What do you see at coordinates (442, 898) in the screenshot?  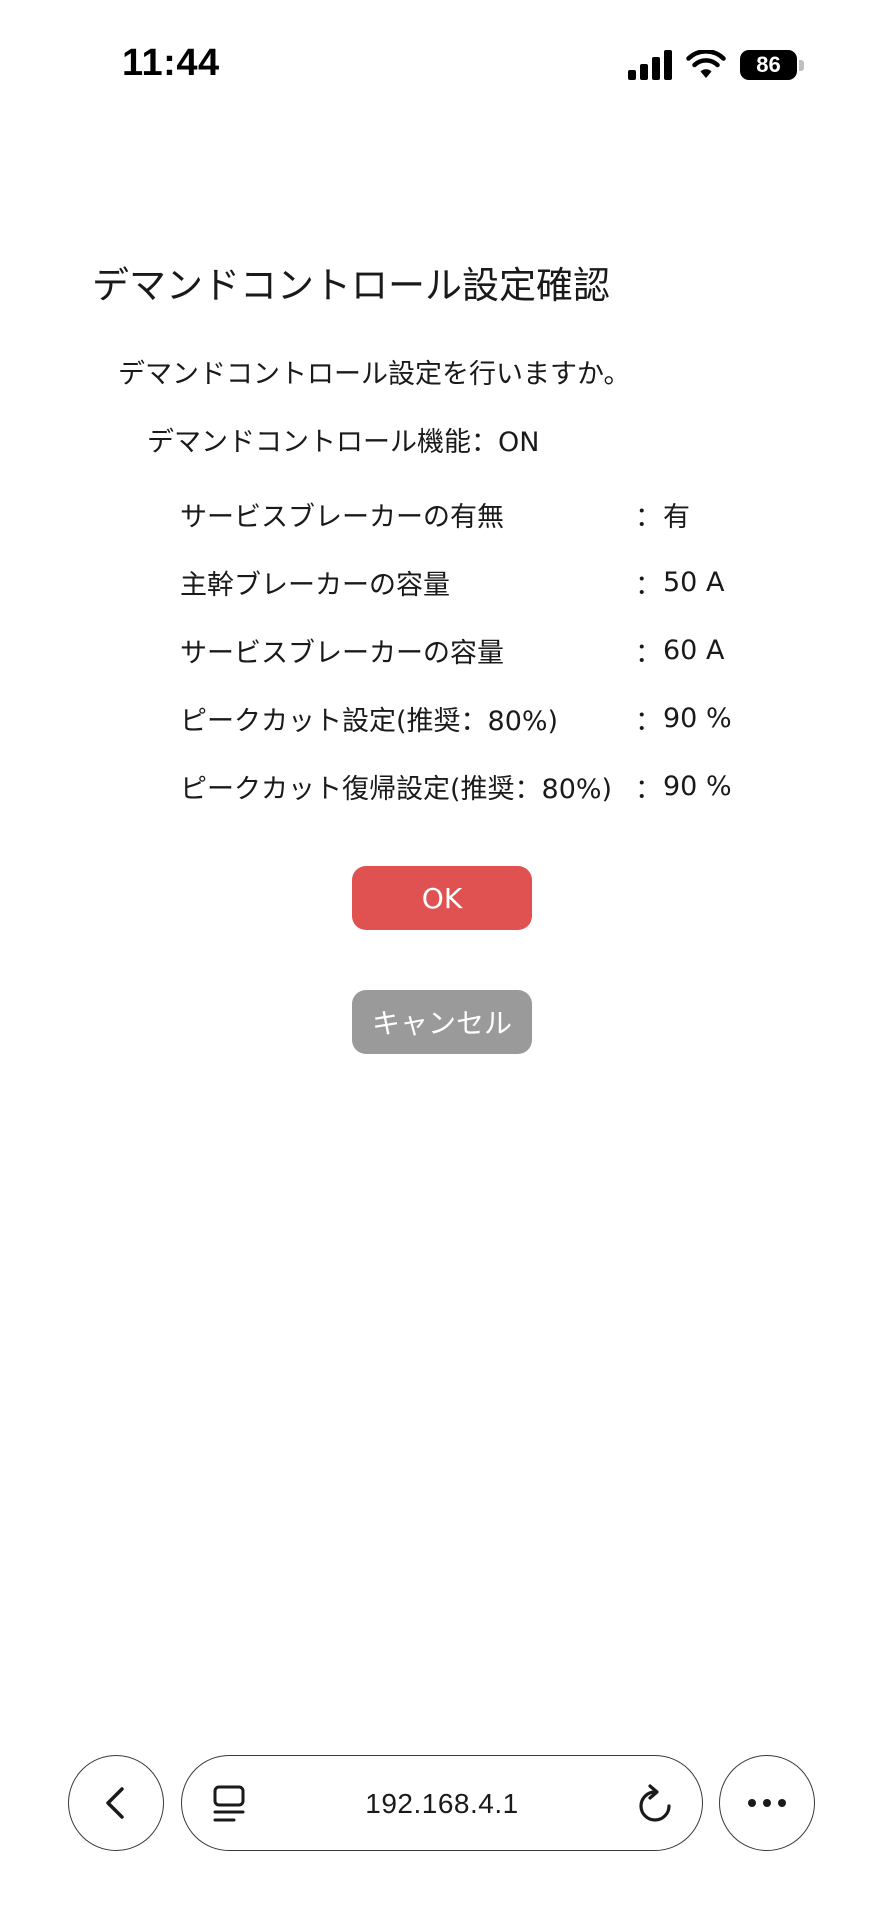 I see `ok-button: OK` at bounding box center [442, 898].